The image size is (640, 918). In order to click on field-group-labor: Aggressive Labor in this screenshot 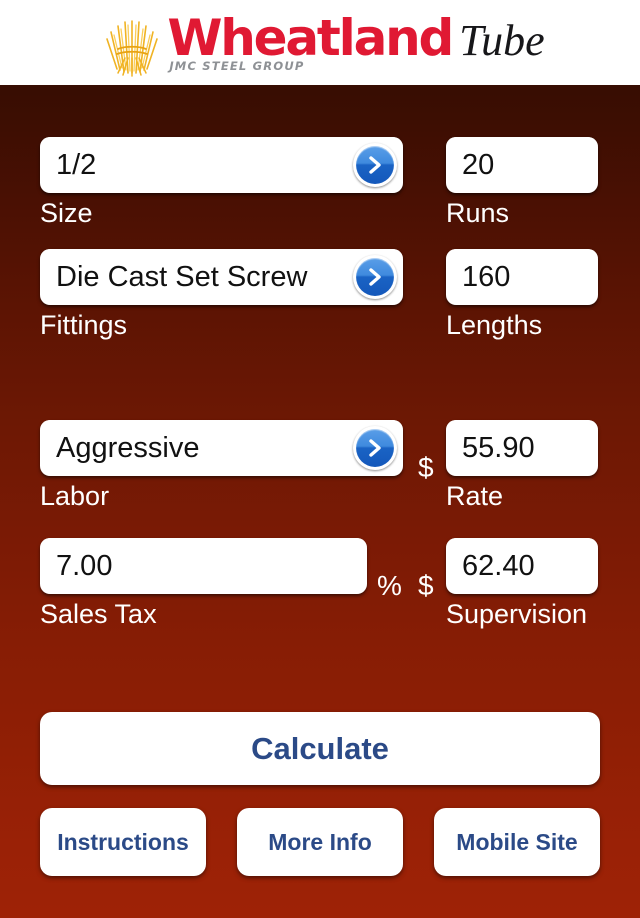, I will do `click(221, 465)`.